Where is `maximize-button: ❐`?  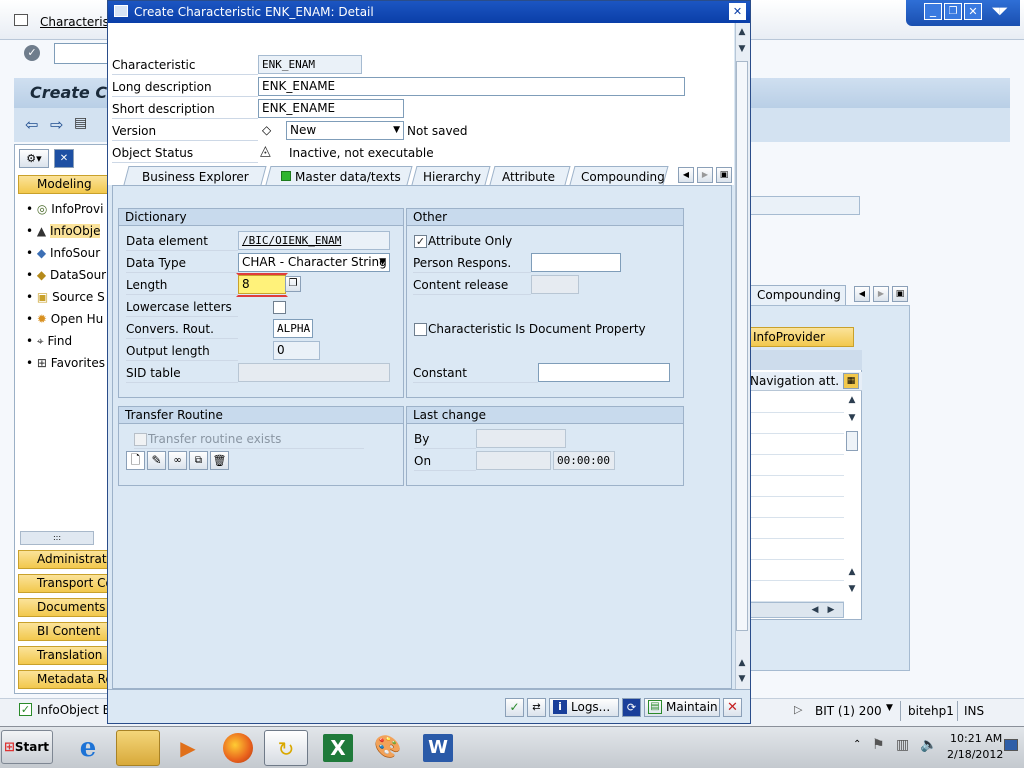 maximize-button: ❐ is located at coordinates (953, 11).